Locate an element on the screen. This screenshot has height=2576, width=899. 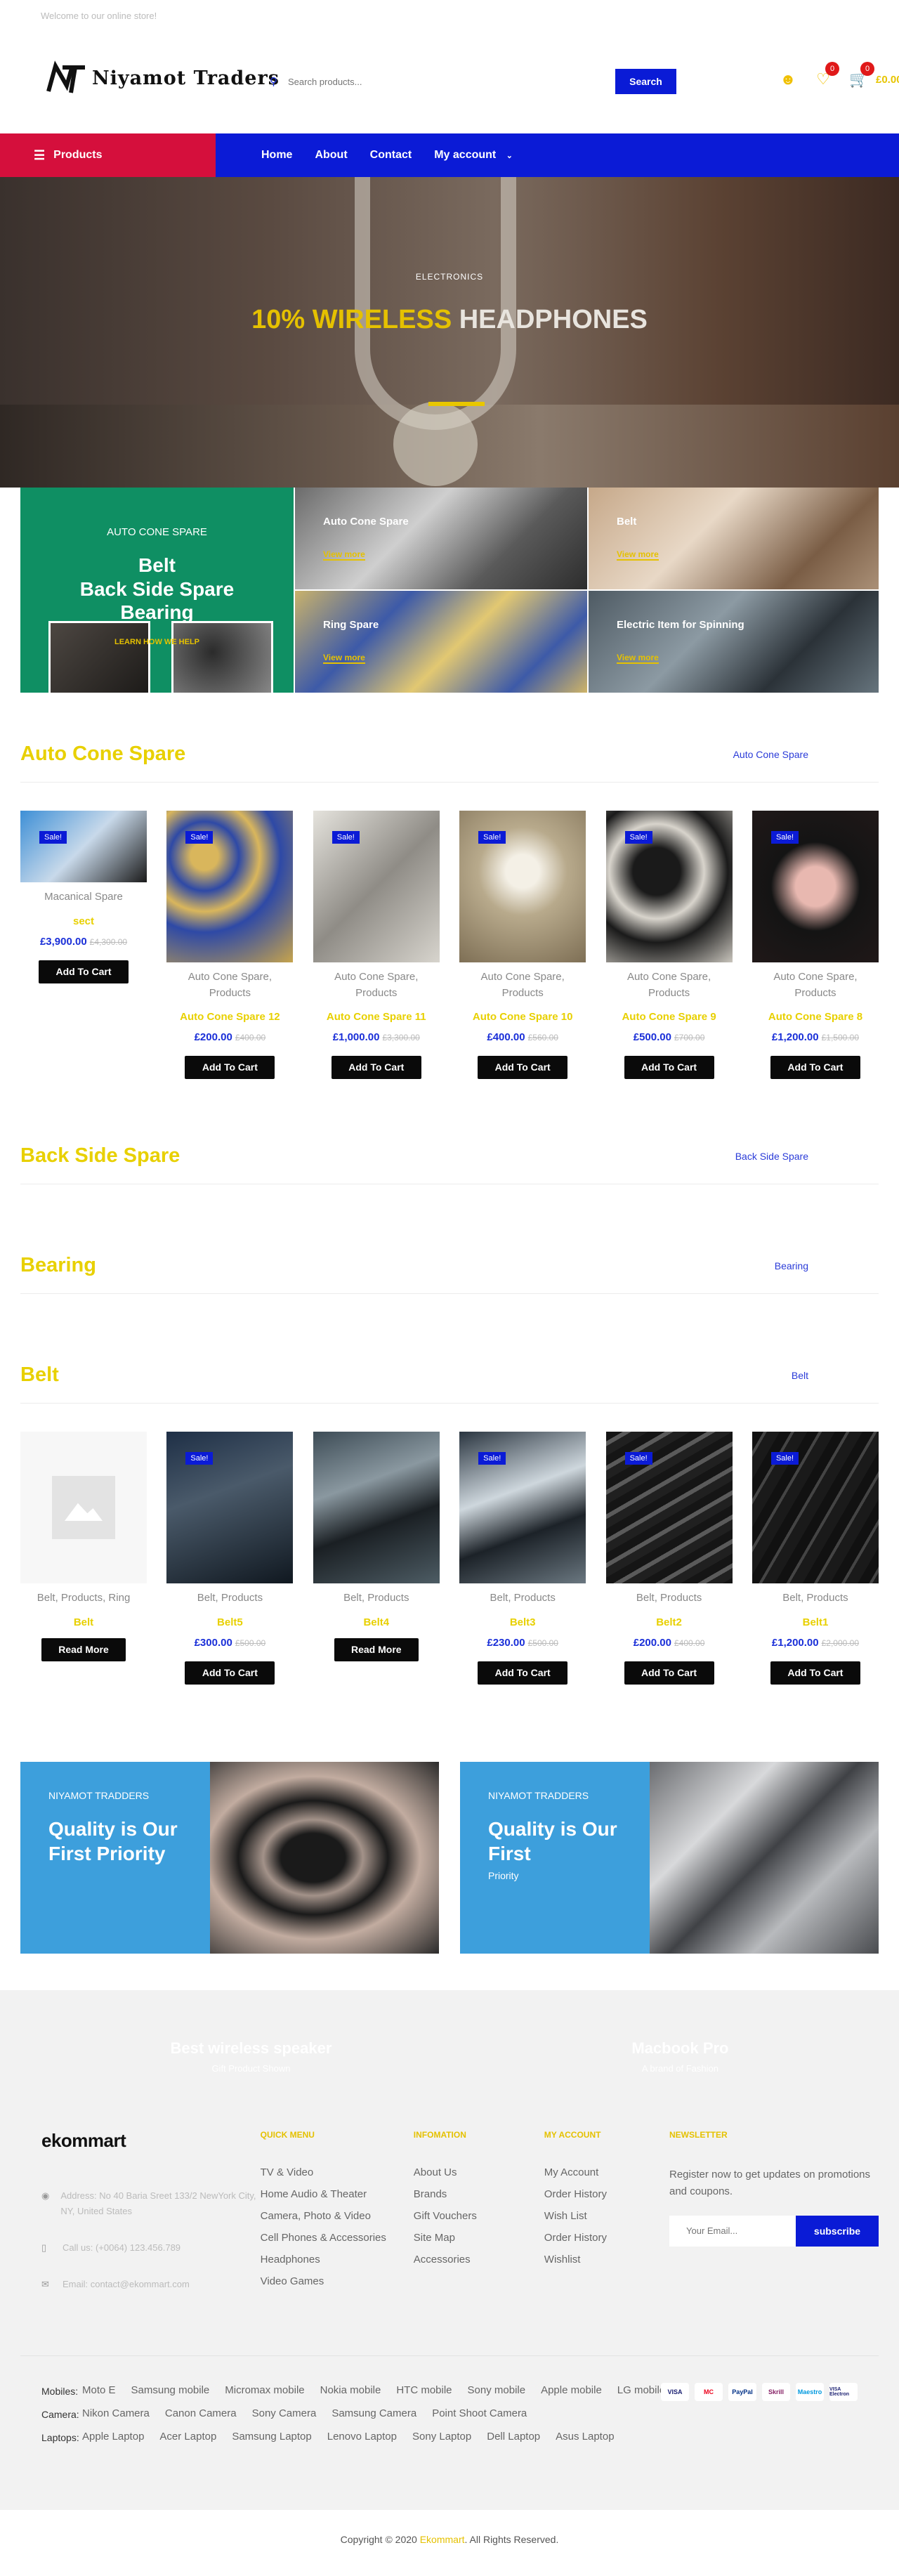
section-link: Back Side Spare is located at coordinates (772, 1156).